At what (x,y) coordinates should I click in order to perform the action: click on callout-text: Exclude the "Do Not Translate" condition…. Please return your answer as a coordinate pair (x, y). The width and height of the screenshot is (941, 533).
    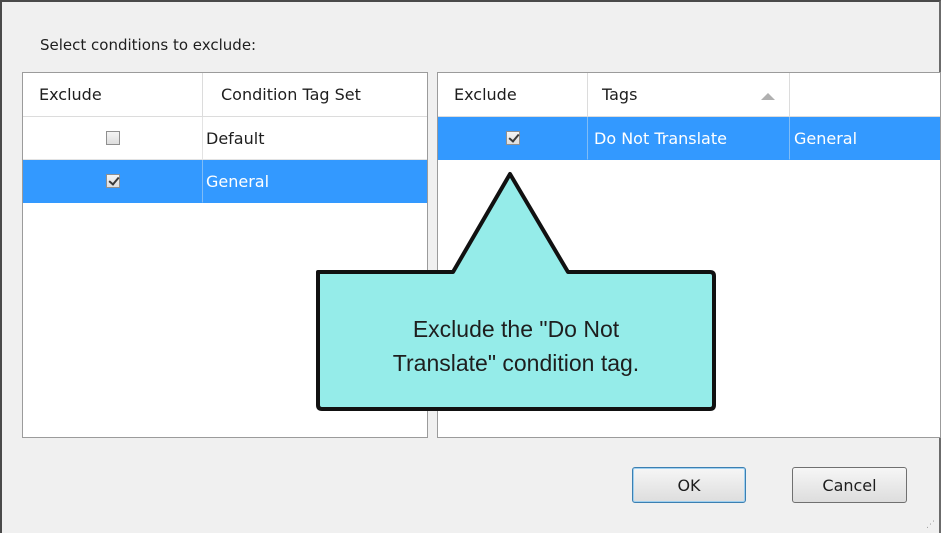
    Looking at the image, I should click on (516, 358).